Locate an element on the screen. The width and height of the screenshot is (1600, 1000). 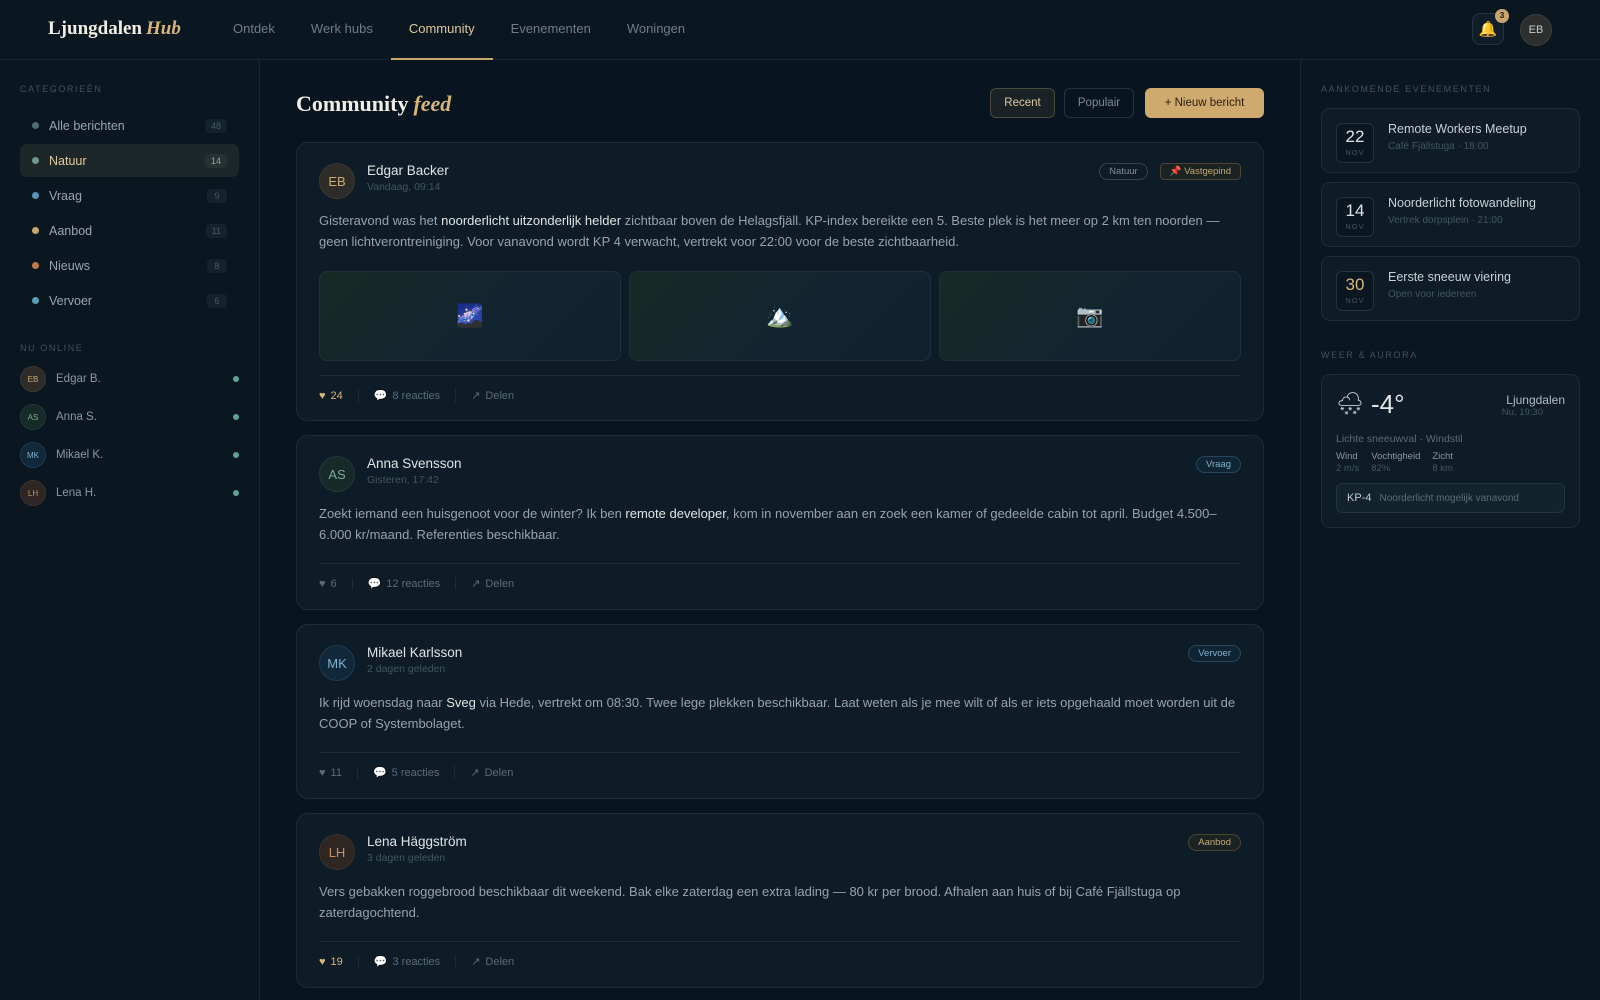
event-date: 14 NOV is located at coordinates (1355, 217).